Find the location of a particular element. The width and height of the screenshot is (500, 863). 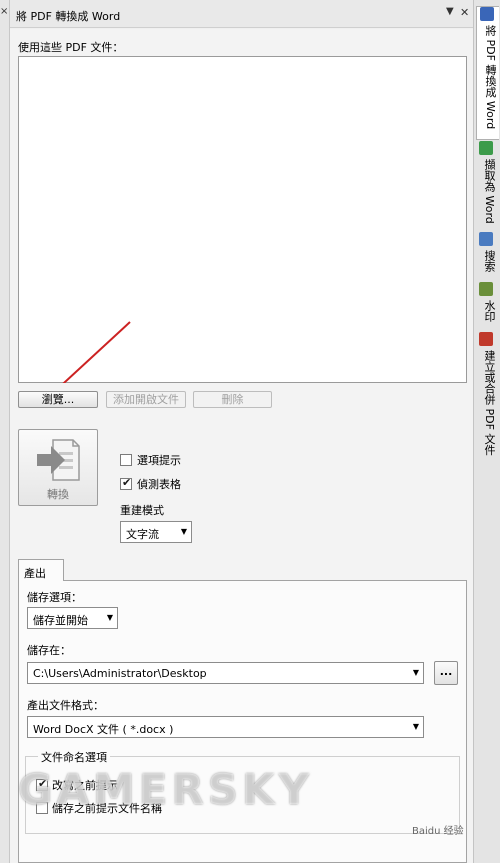

rebuild-mode-select: 文字流 ▼ is located at coordinates (156, 532).